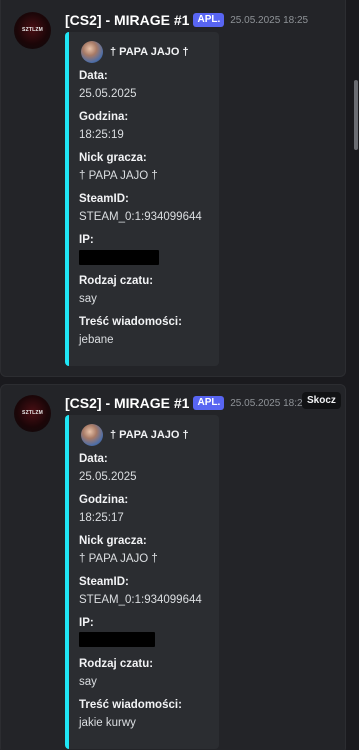  I want to click on scrollbar-thumb, so click(356, 115).